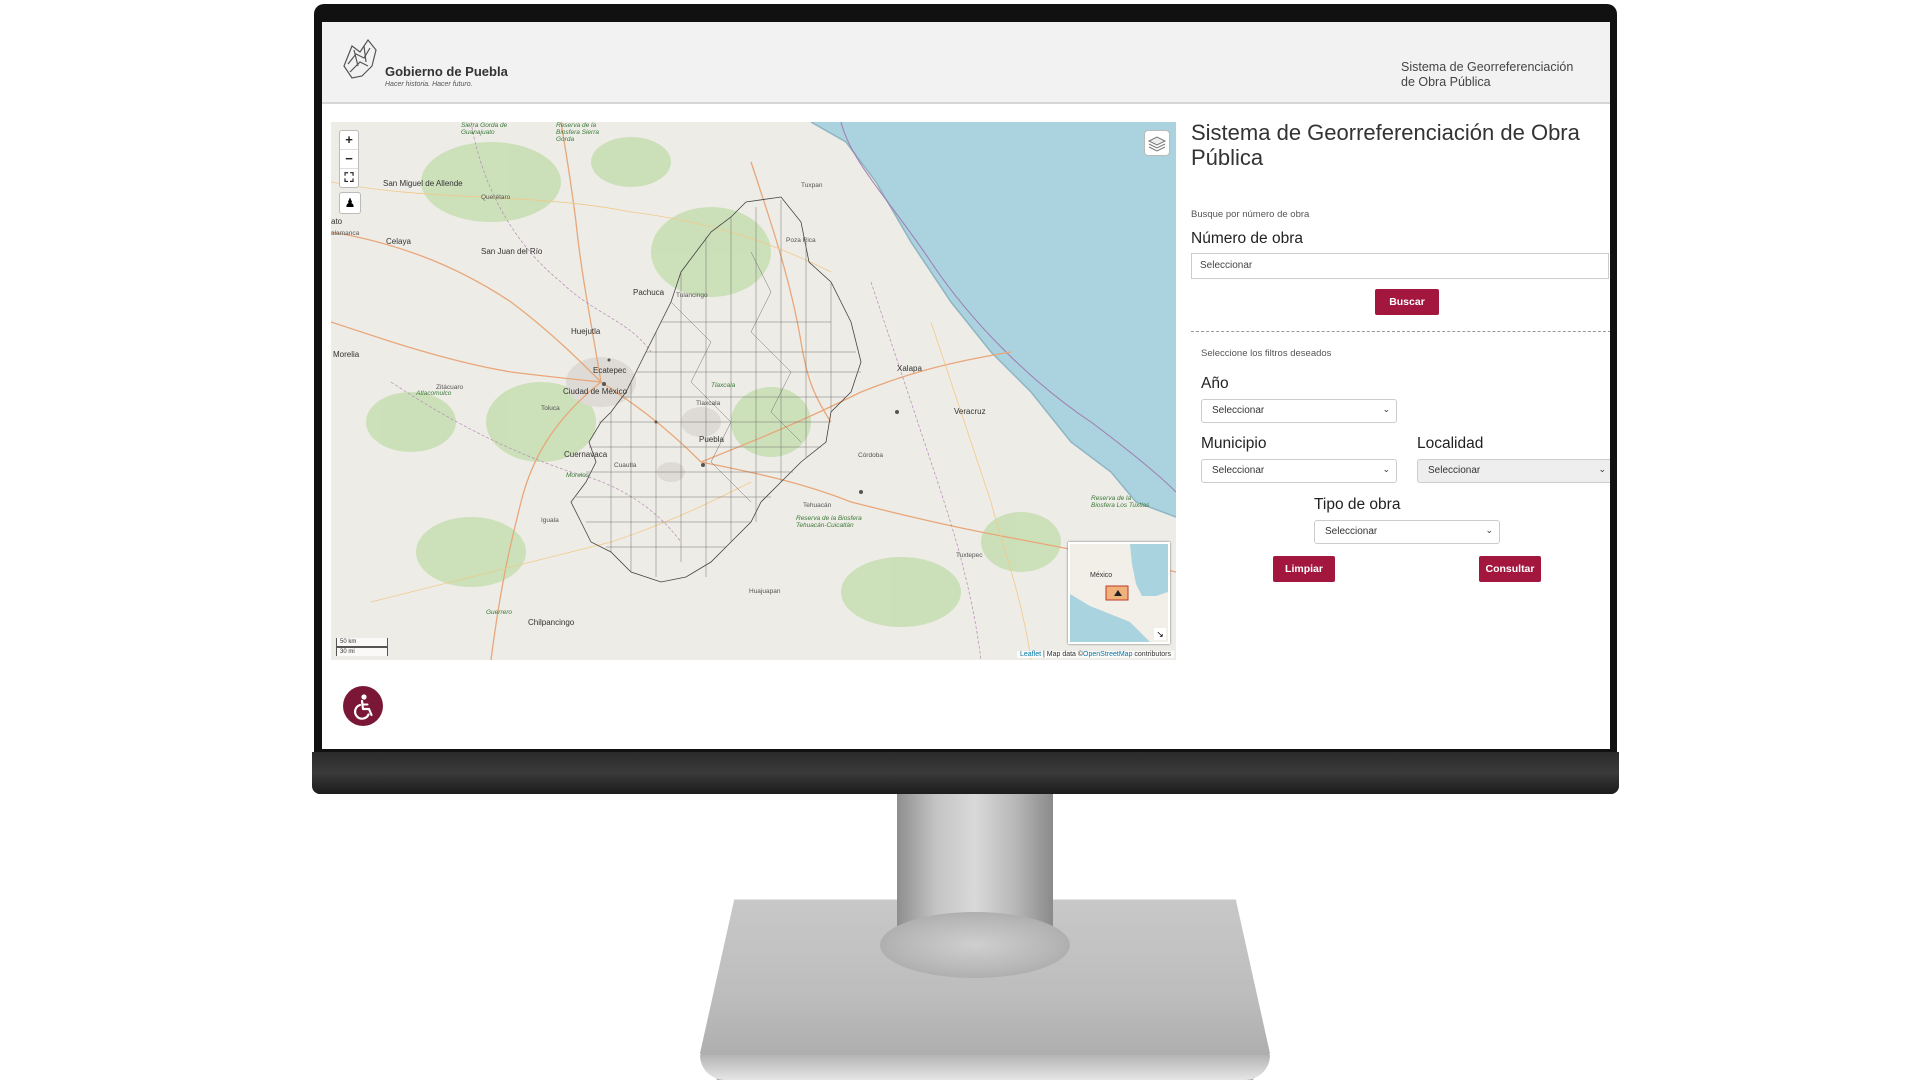 This screenshot has height=1080, width=1920. What do you see at coordinates (817, 505) in the screenshot?
I see `map-label-tehuacan: Tehuacán` at bounding box center [817, 505].